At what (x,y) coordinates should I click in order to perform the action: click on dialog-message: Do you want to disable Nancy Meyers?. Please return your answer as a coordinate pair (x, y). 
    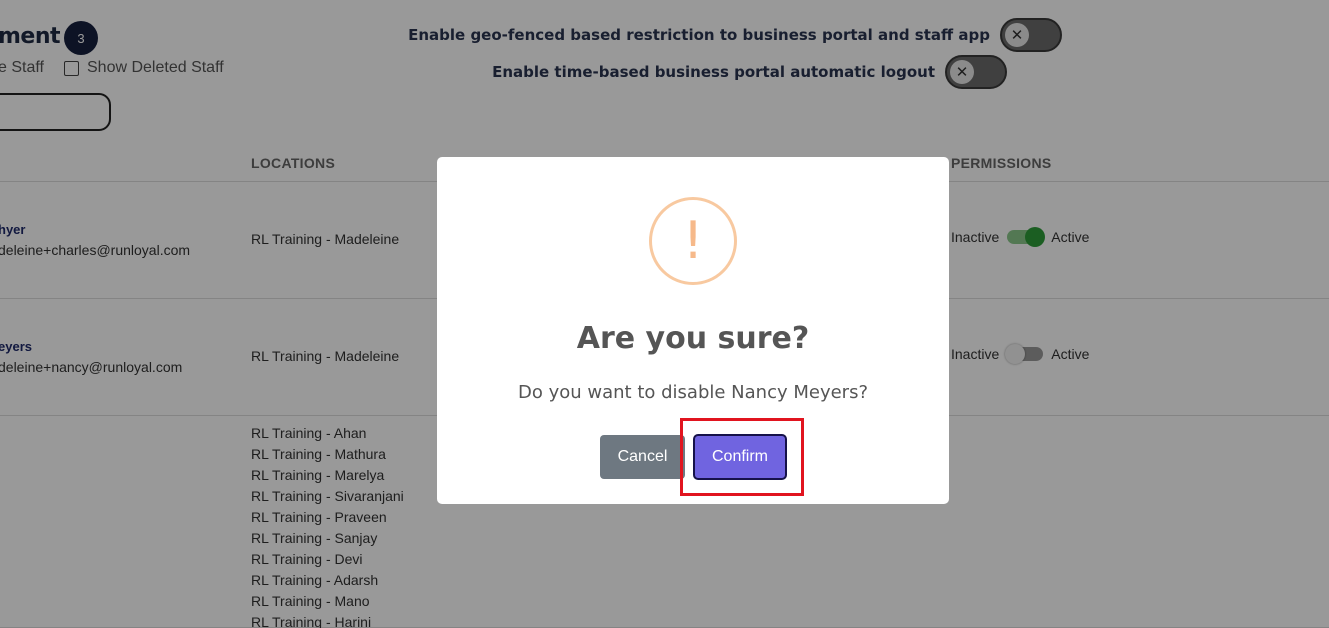
    Looking at the image, I should click on (692, 392).